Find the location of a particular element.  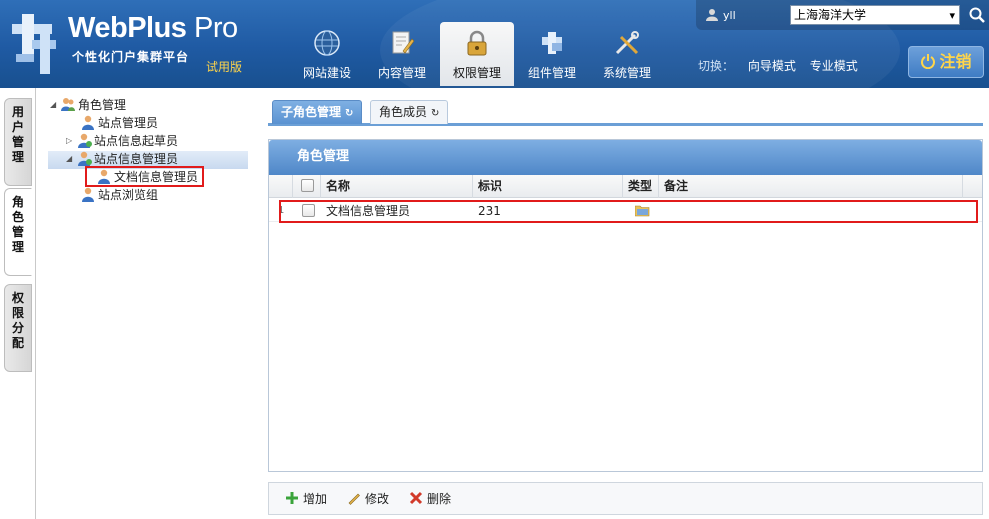

nav-system: 系统管理 is located at coordinates (627, 53).